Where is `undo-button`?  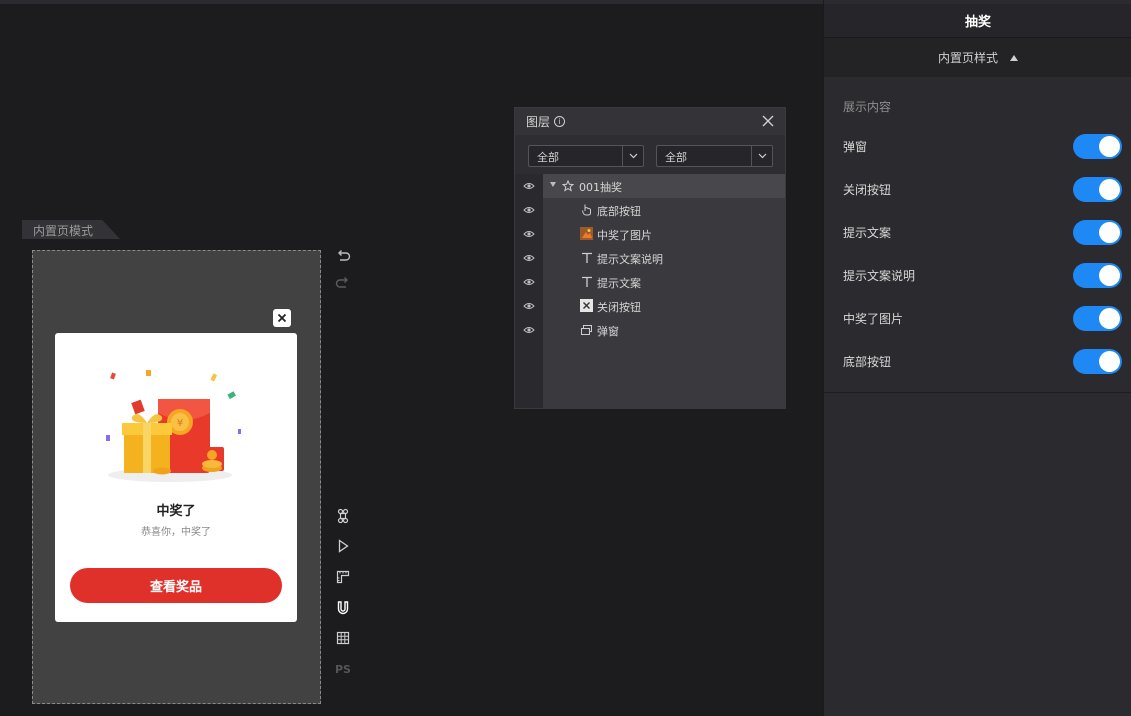
undo-button is located at coordinates (343, 256).